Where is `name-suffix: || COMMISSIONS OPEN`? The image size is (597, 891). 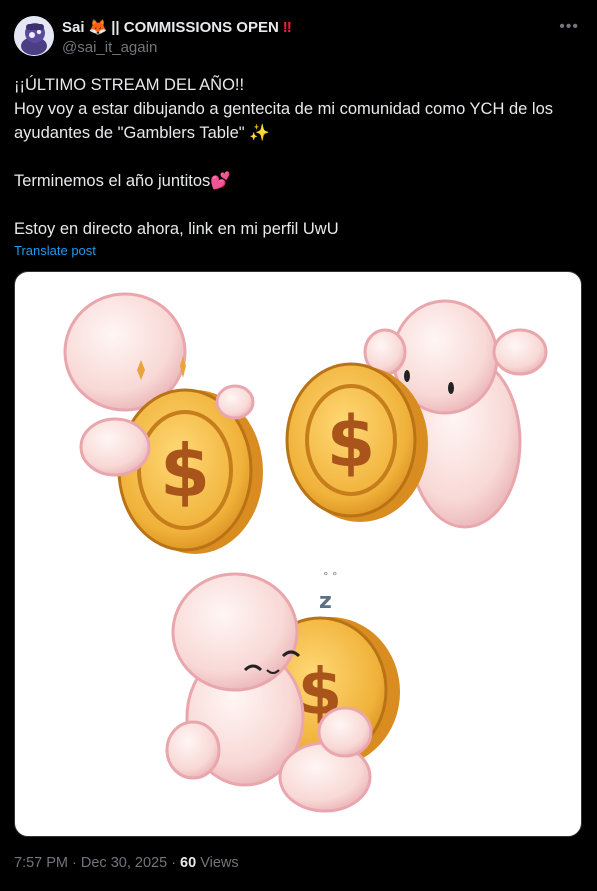 name-suffix: || COMMISSIONS OPEN is located at coordinates (195, 27).